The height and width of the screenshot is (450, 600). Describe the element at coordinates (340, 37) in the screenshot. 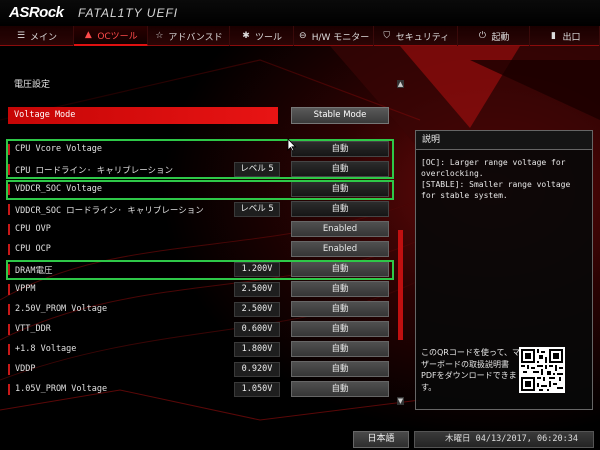

I see `tab-hw-monitor-label: H/W モニター` at that location.